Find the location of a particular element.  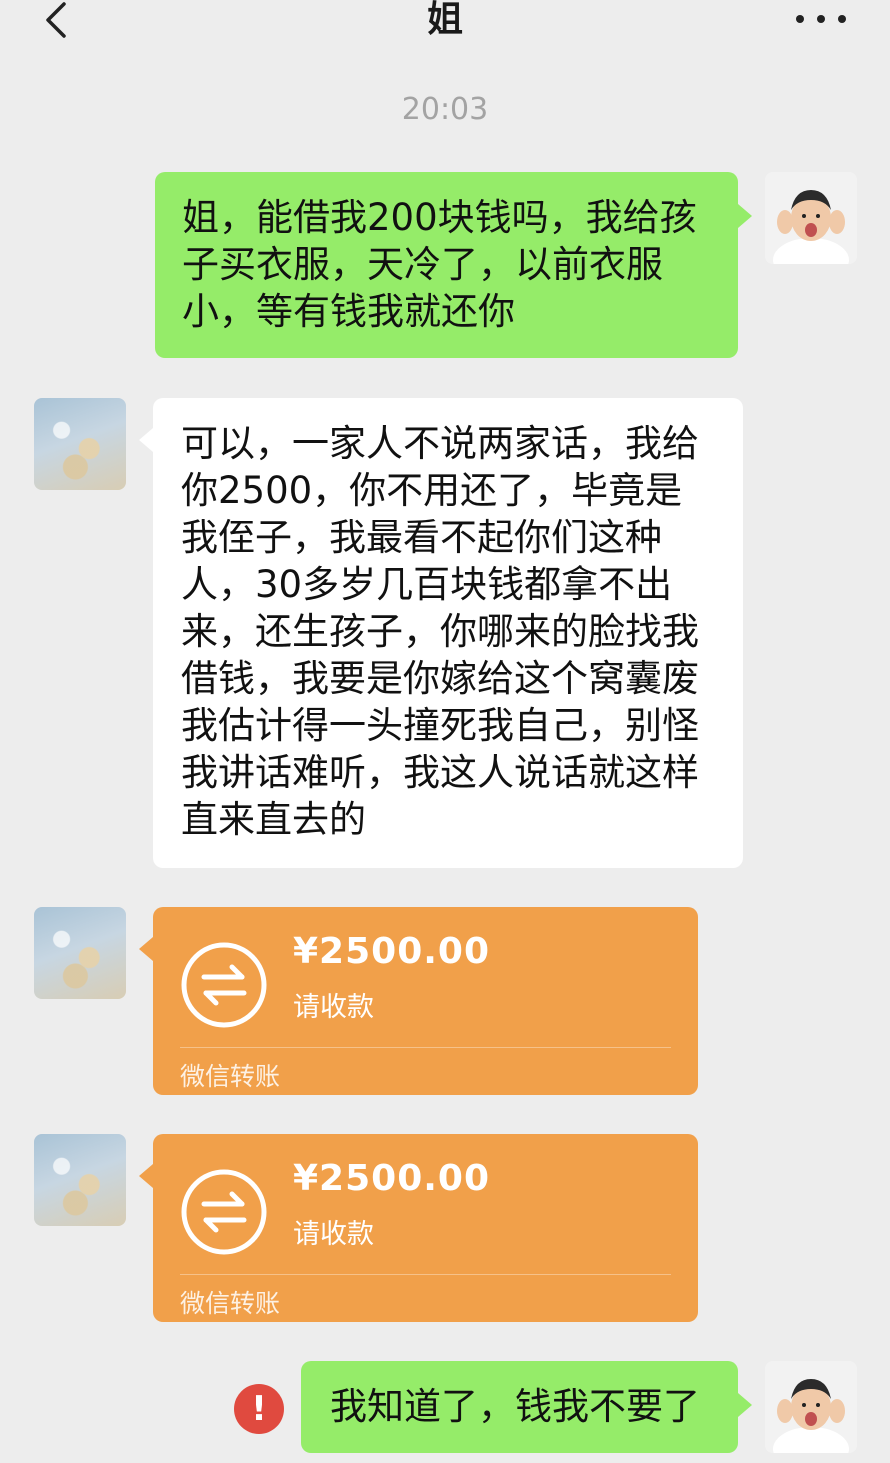

back-button is located at coordinates (56, 20).